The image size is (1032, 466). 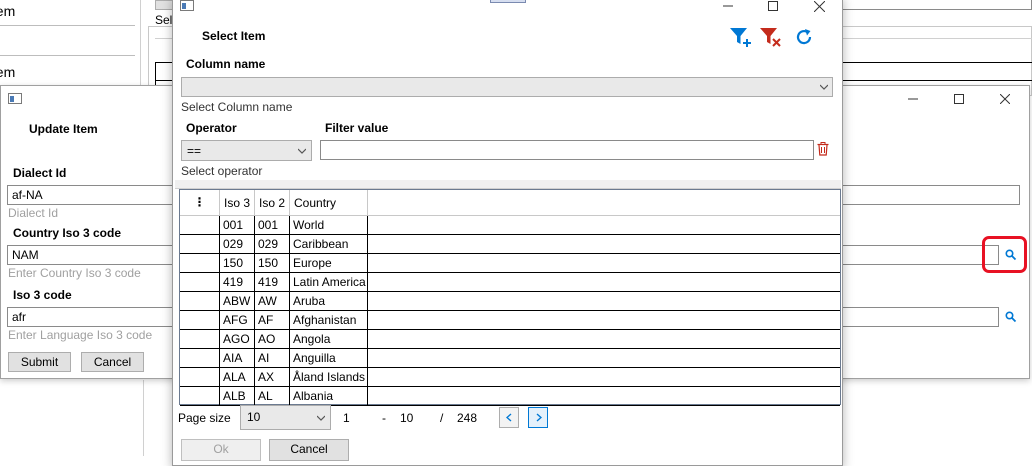 I want to click on add-filter-button, so click(x=741, y=37).